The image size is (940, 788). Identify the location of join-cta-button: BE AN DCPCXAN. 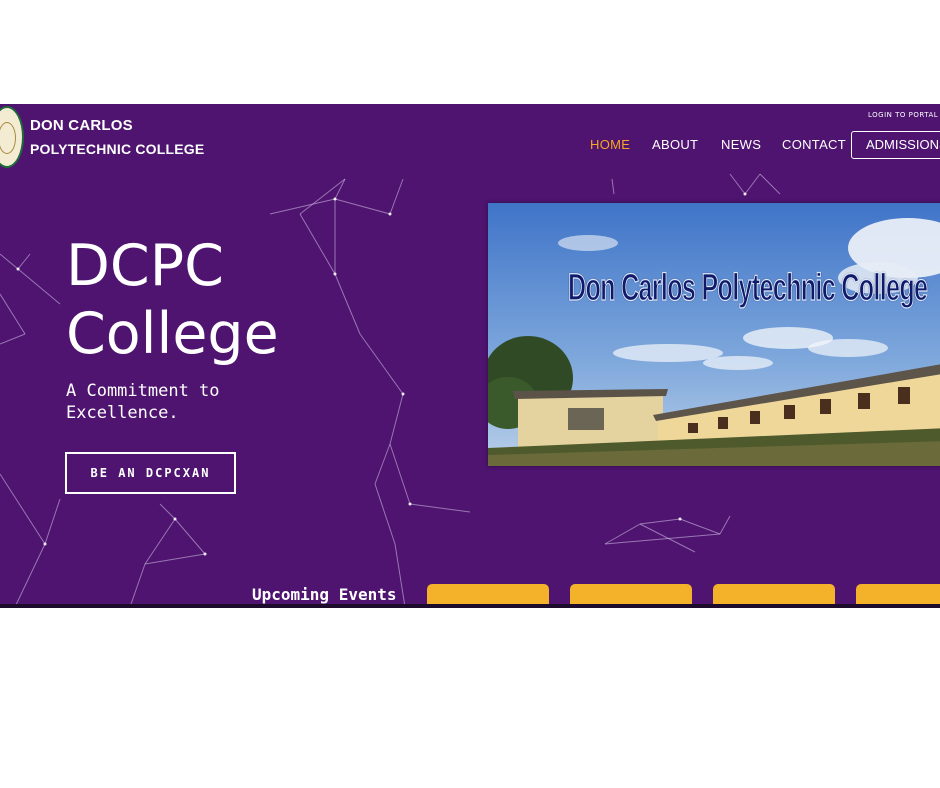
(150, 473).